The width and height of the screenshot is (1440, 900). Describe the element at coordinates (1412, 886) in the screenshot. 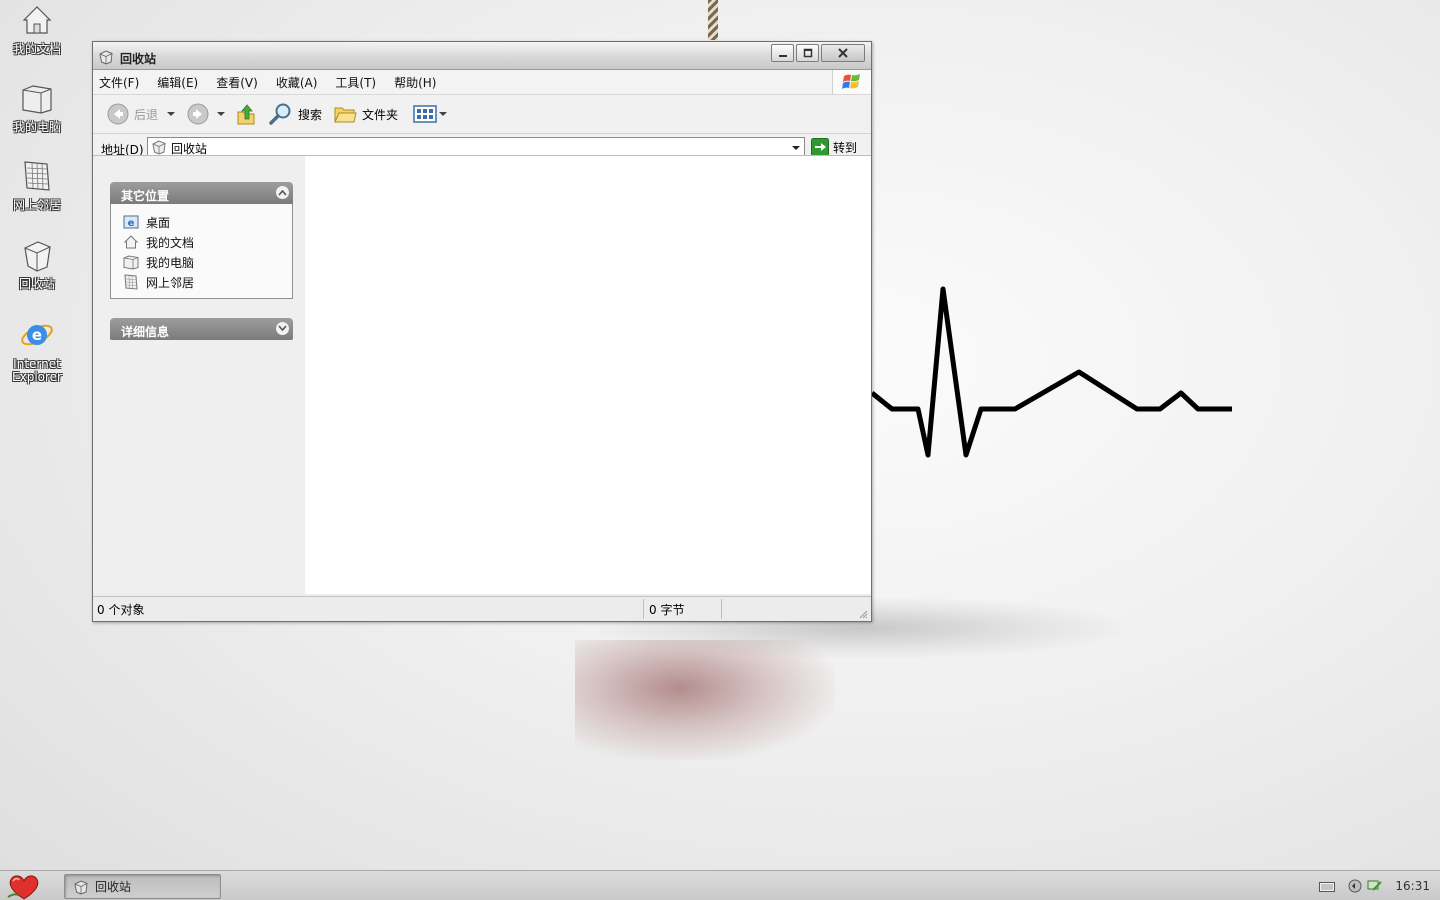

I see `clock: 16:31` at that location.